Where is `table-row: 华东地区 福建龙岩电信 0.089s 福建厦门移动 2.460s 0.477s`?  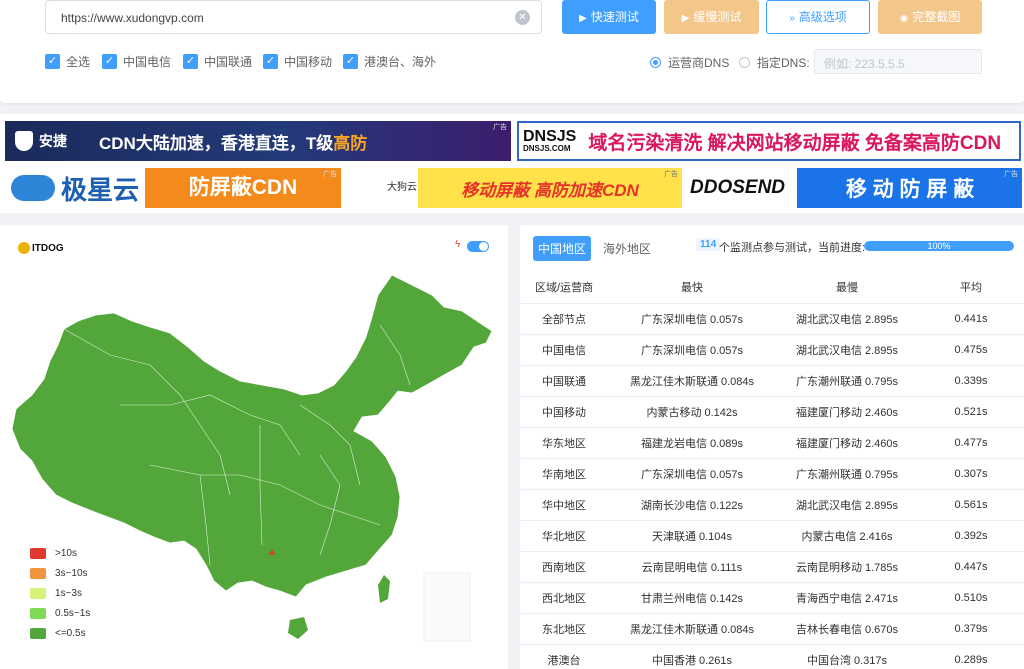
table-row: 华东地区 福建龙岩电信 0.089s 福建厦门移动 2.460s 0.477s is located at coordinates (772, 443).